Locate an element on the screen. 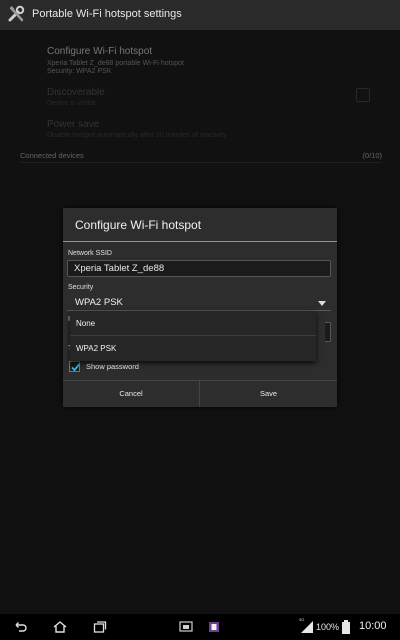 The image size is (400, 640). security-option-none: None is located at coordinates (193, 323).